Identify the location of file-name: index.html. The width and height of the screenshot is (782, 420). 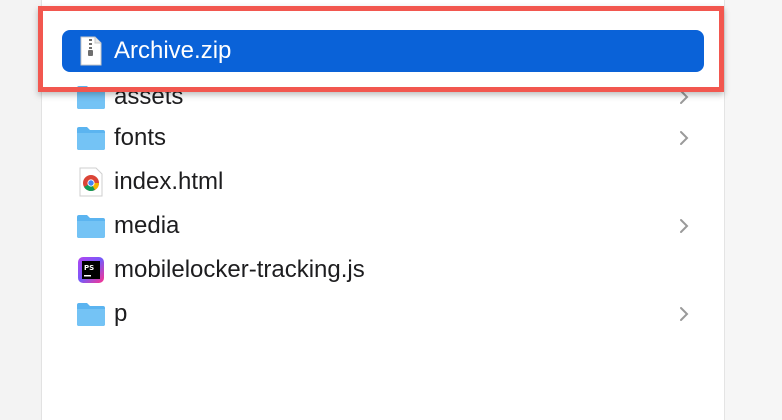
(169, 181).